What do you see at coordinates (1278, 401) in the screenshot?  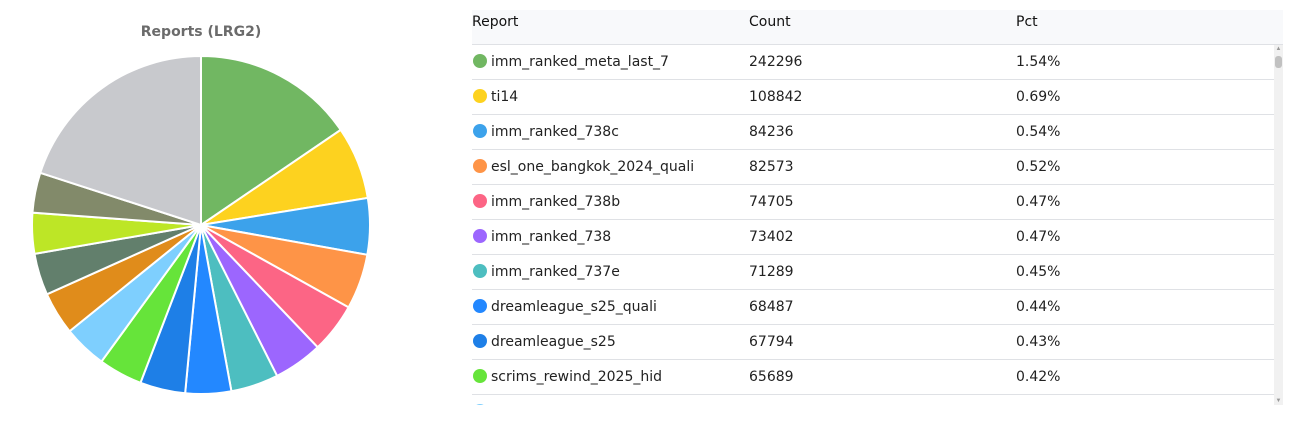 I see `scroll-down-arrow-icon: ▼` at bounding box center [1278, 401].